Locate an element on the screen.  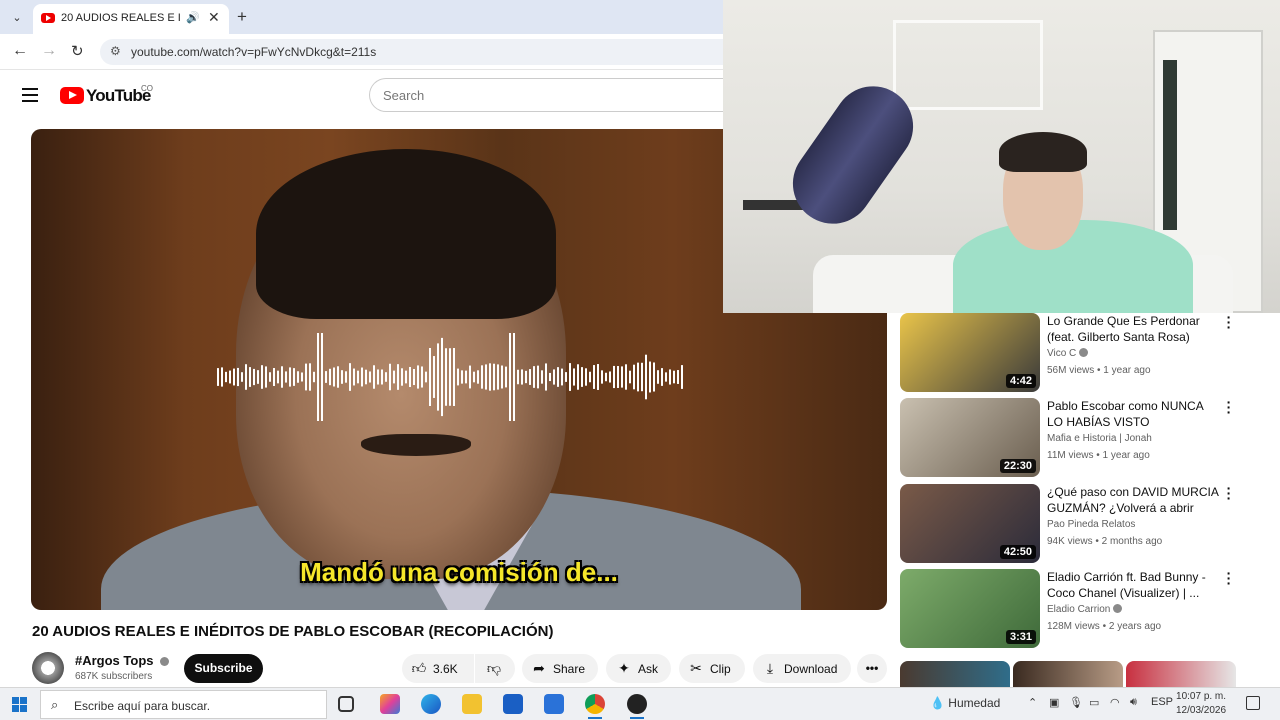
related-thumbnail: 42:50 is located at coordinates (970, 523).